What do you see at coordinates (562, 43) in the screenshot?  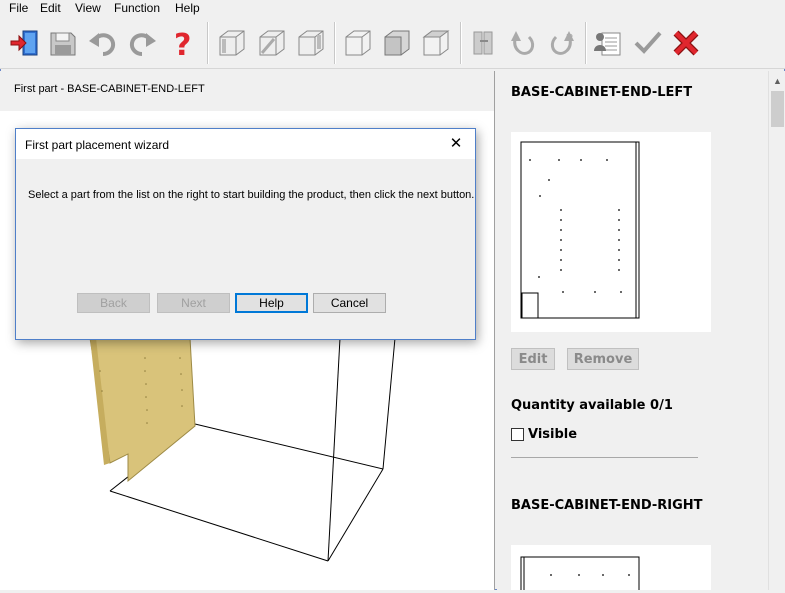 I see `rotate-r-icon: R` at bounding box center [562, 43].